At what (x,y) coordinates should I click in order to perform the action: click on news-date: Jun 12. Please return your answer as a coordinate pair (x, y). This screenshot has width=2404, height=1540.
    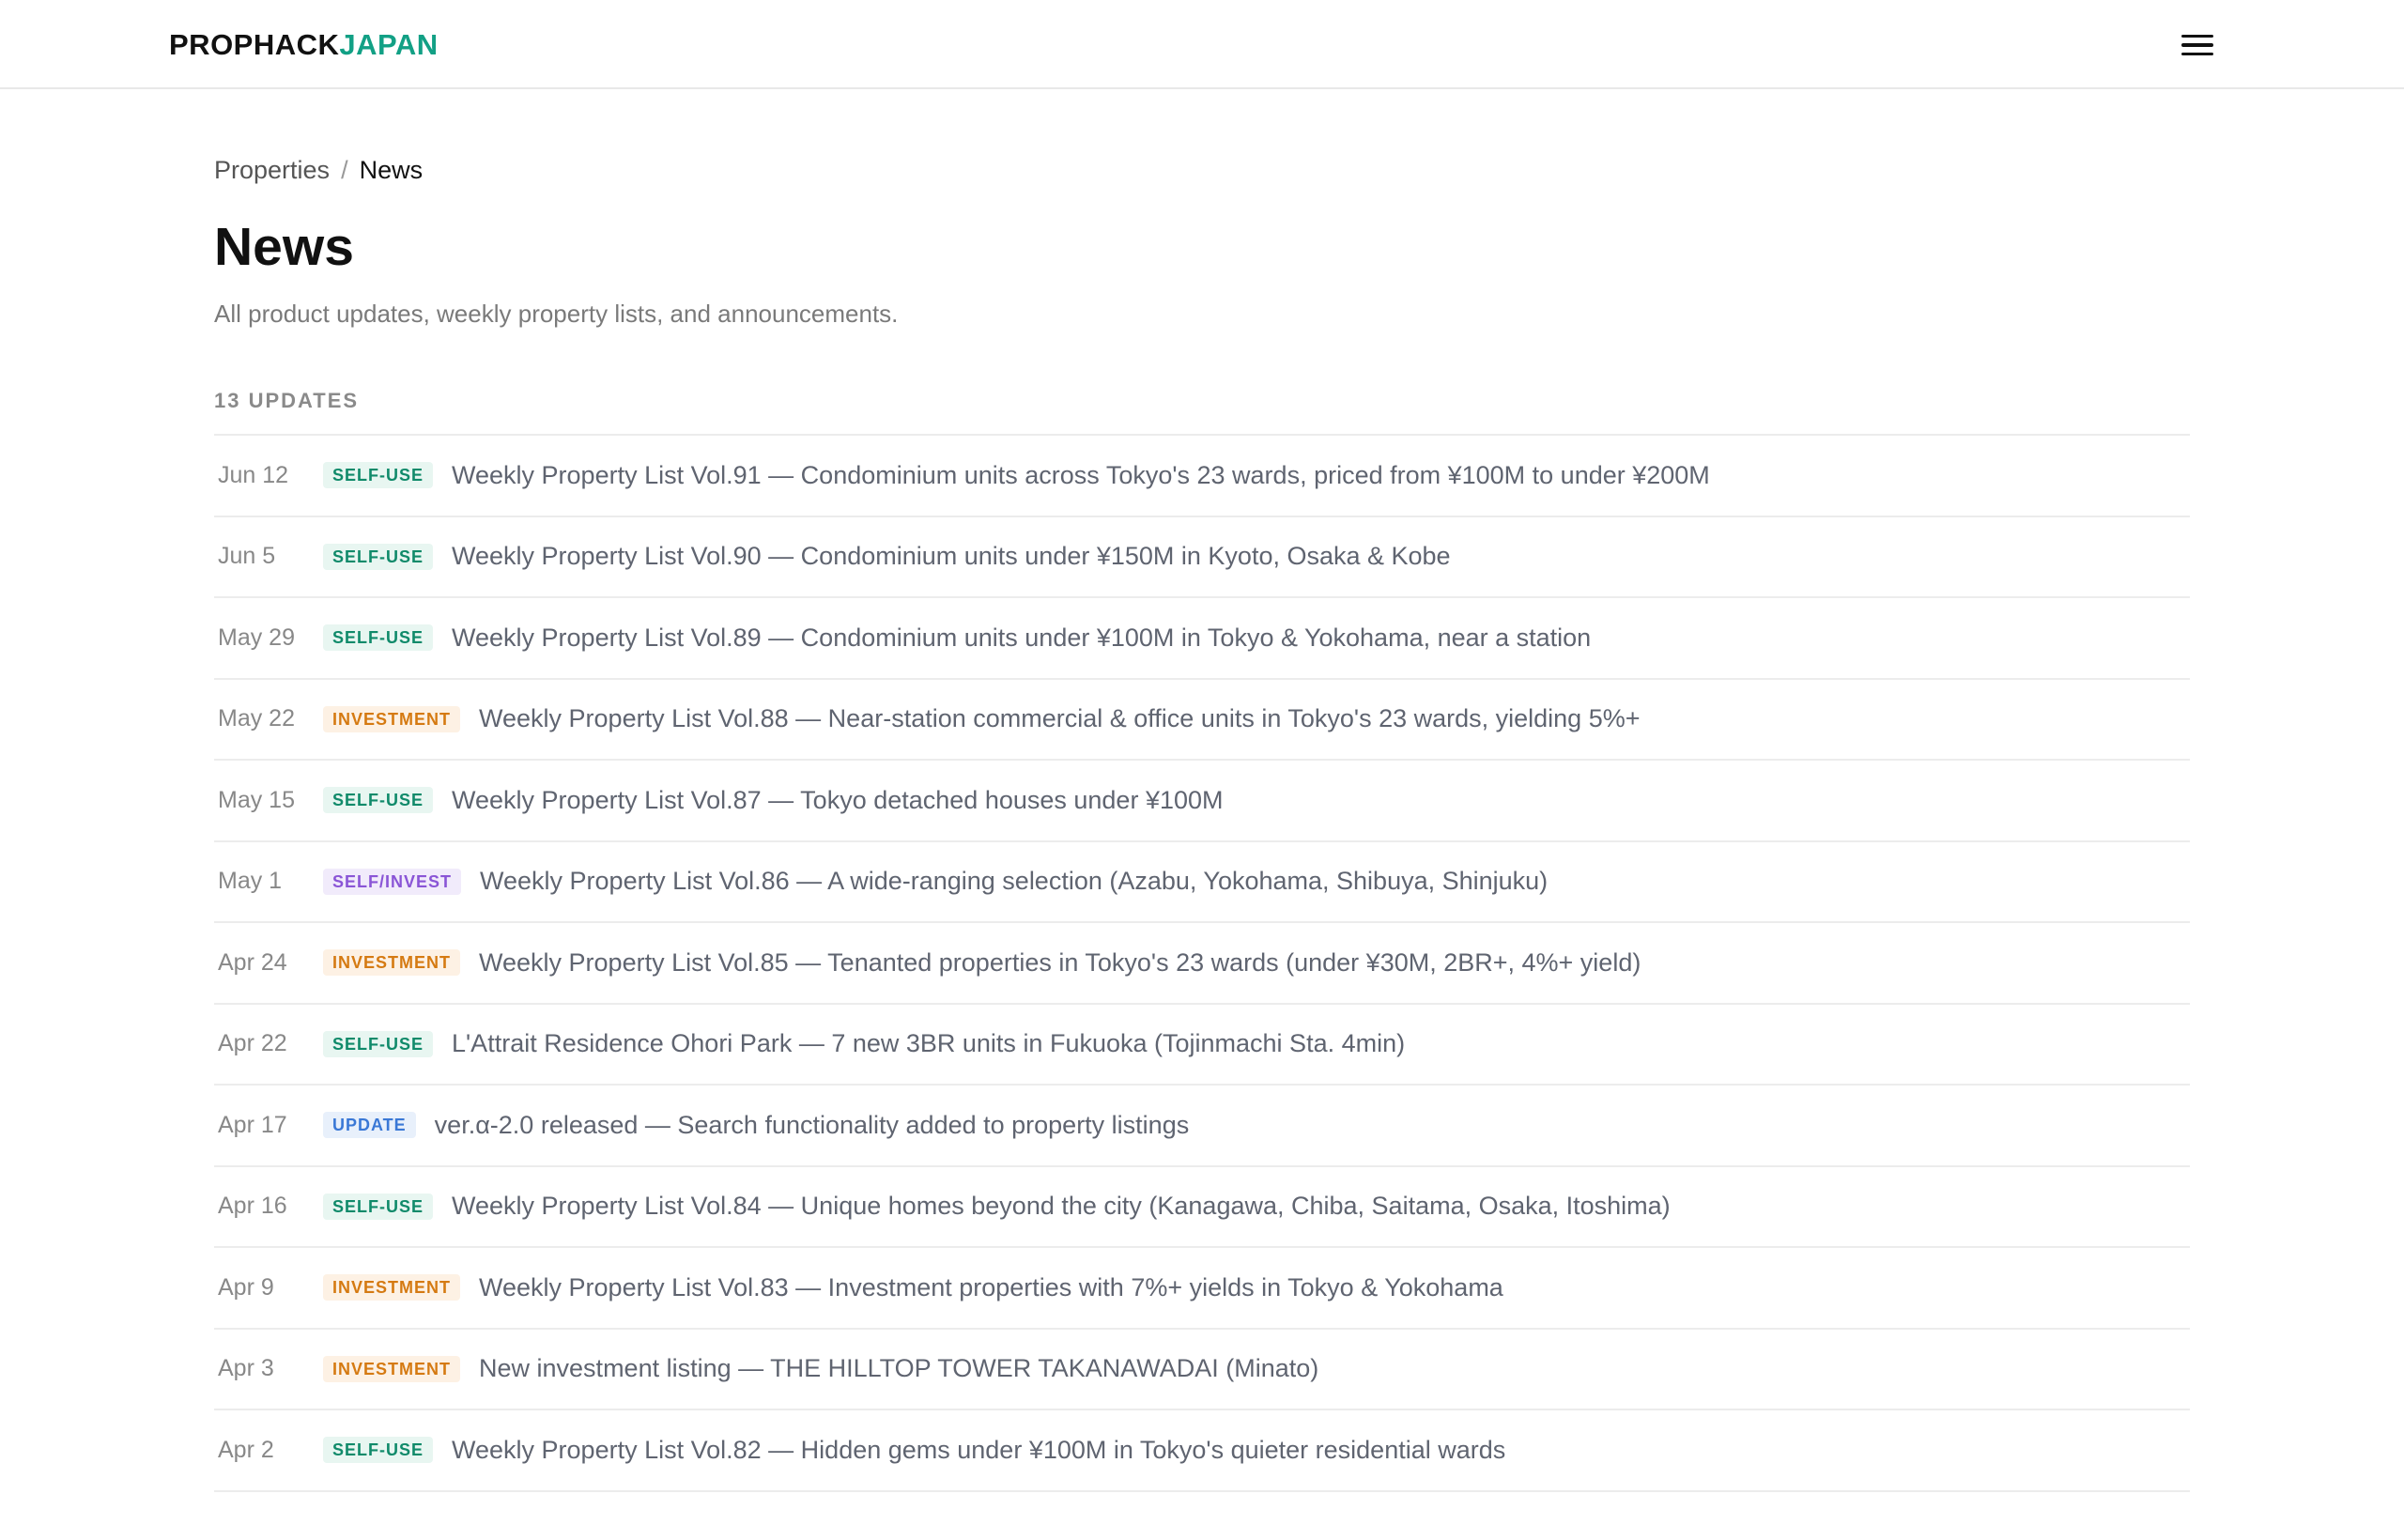
    Looking at the image, I should click on (253, 474).